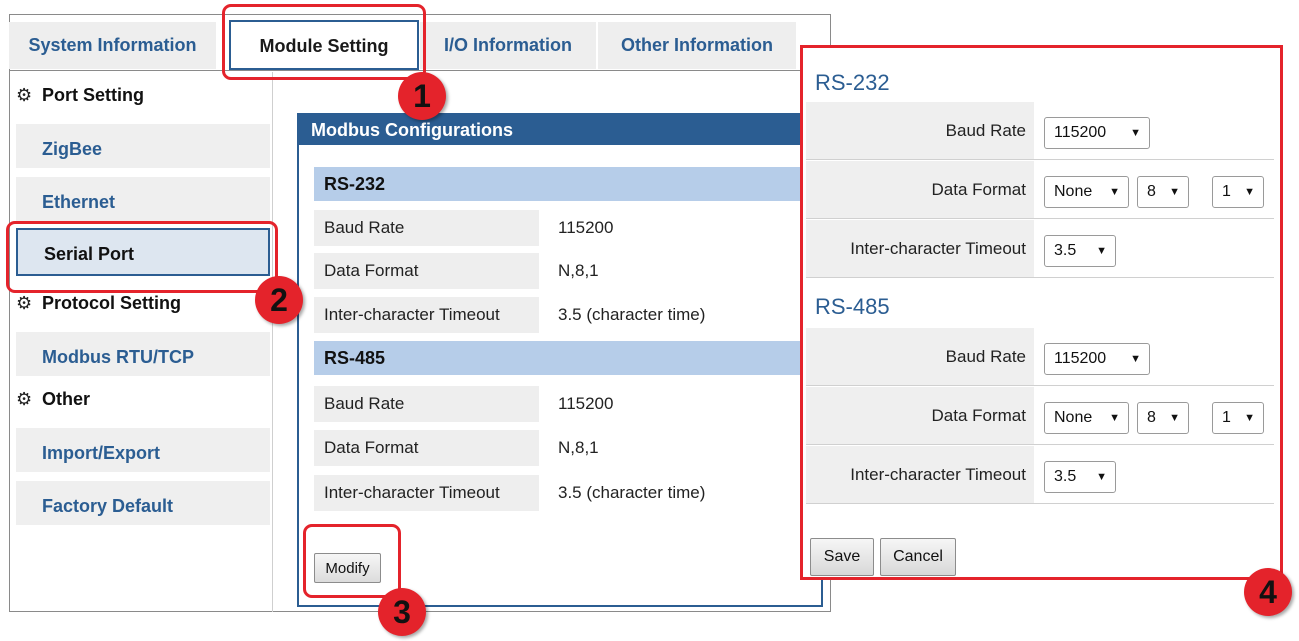  I want to click on form-rs232-baud-row: Baud Rate 115200 ▼, so click(1040, 131).